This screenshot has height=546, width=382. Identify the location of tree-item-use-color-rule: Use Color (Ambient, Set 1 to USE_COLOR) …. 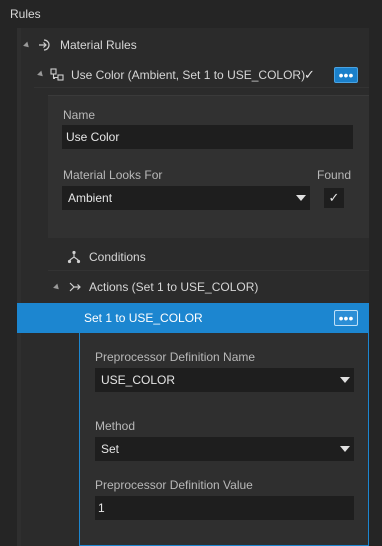
(201, 75).